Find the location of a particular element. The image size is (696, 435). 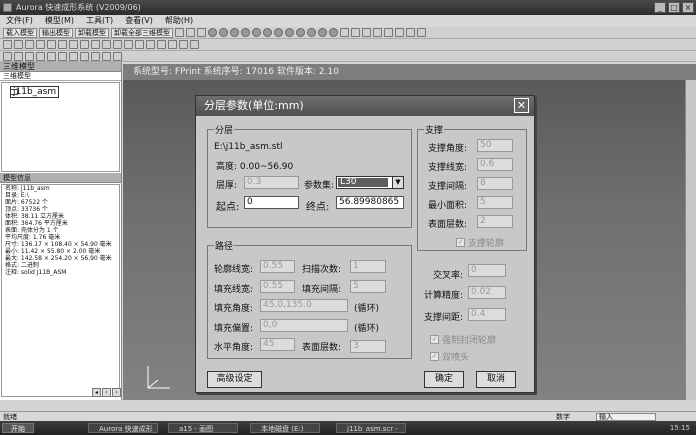

taskbar-item: a15 - 画图 is located at coordinates (203, 428).